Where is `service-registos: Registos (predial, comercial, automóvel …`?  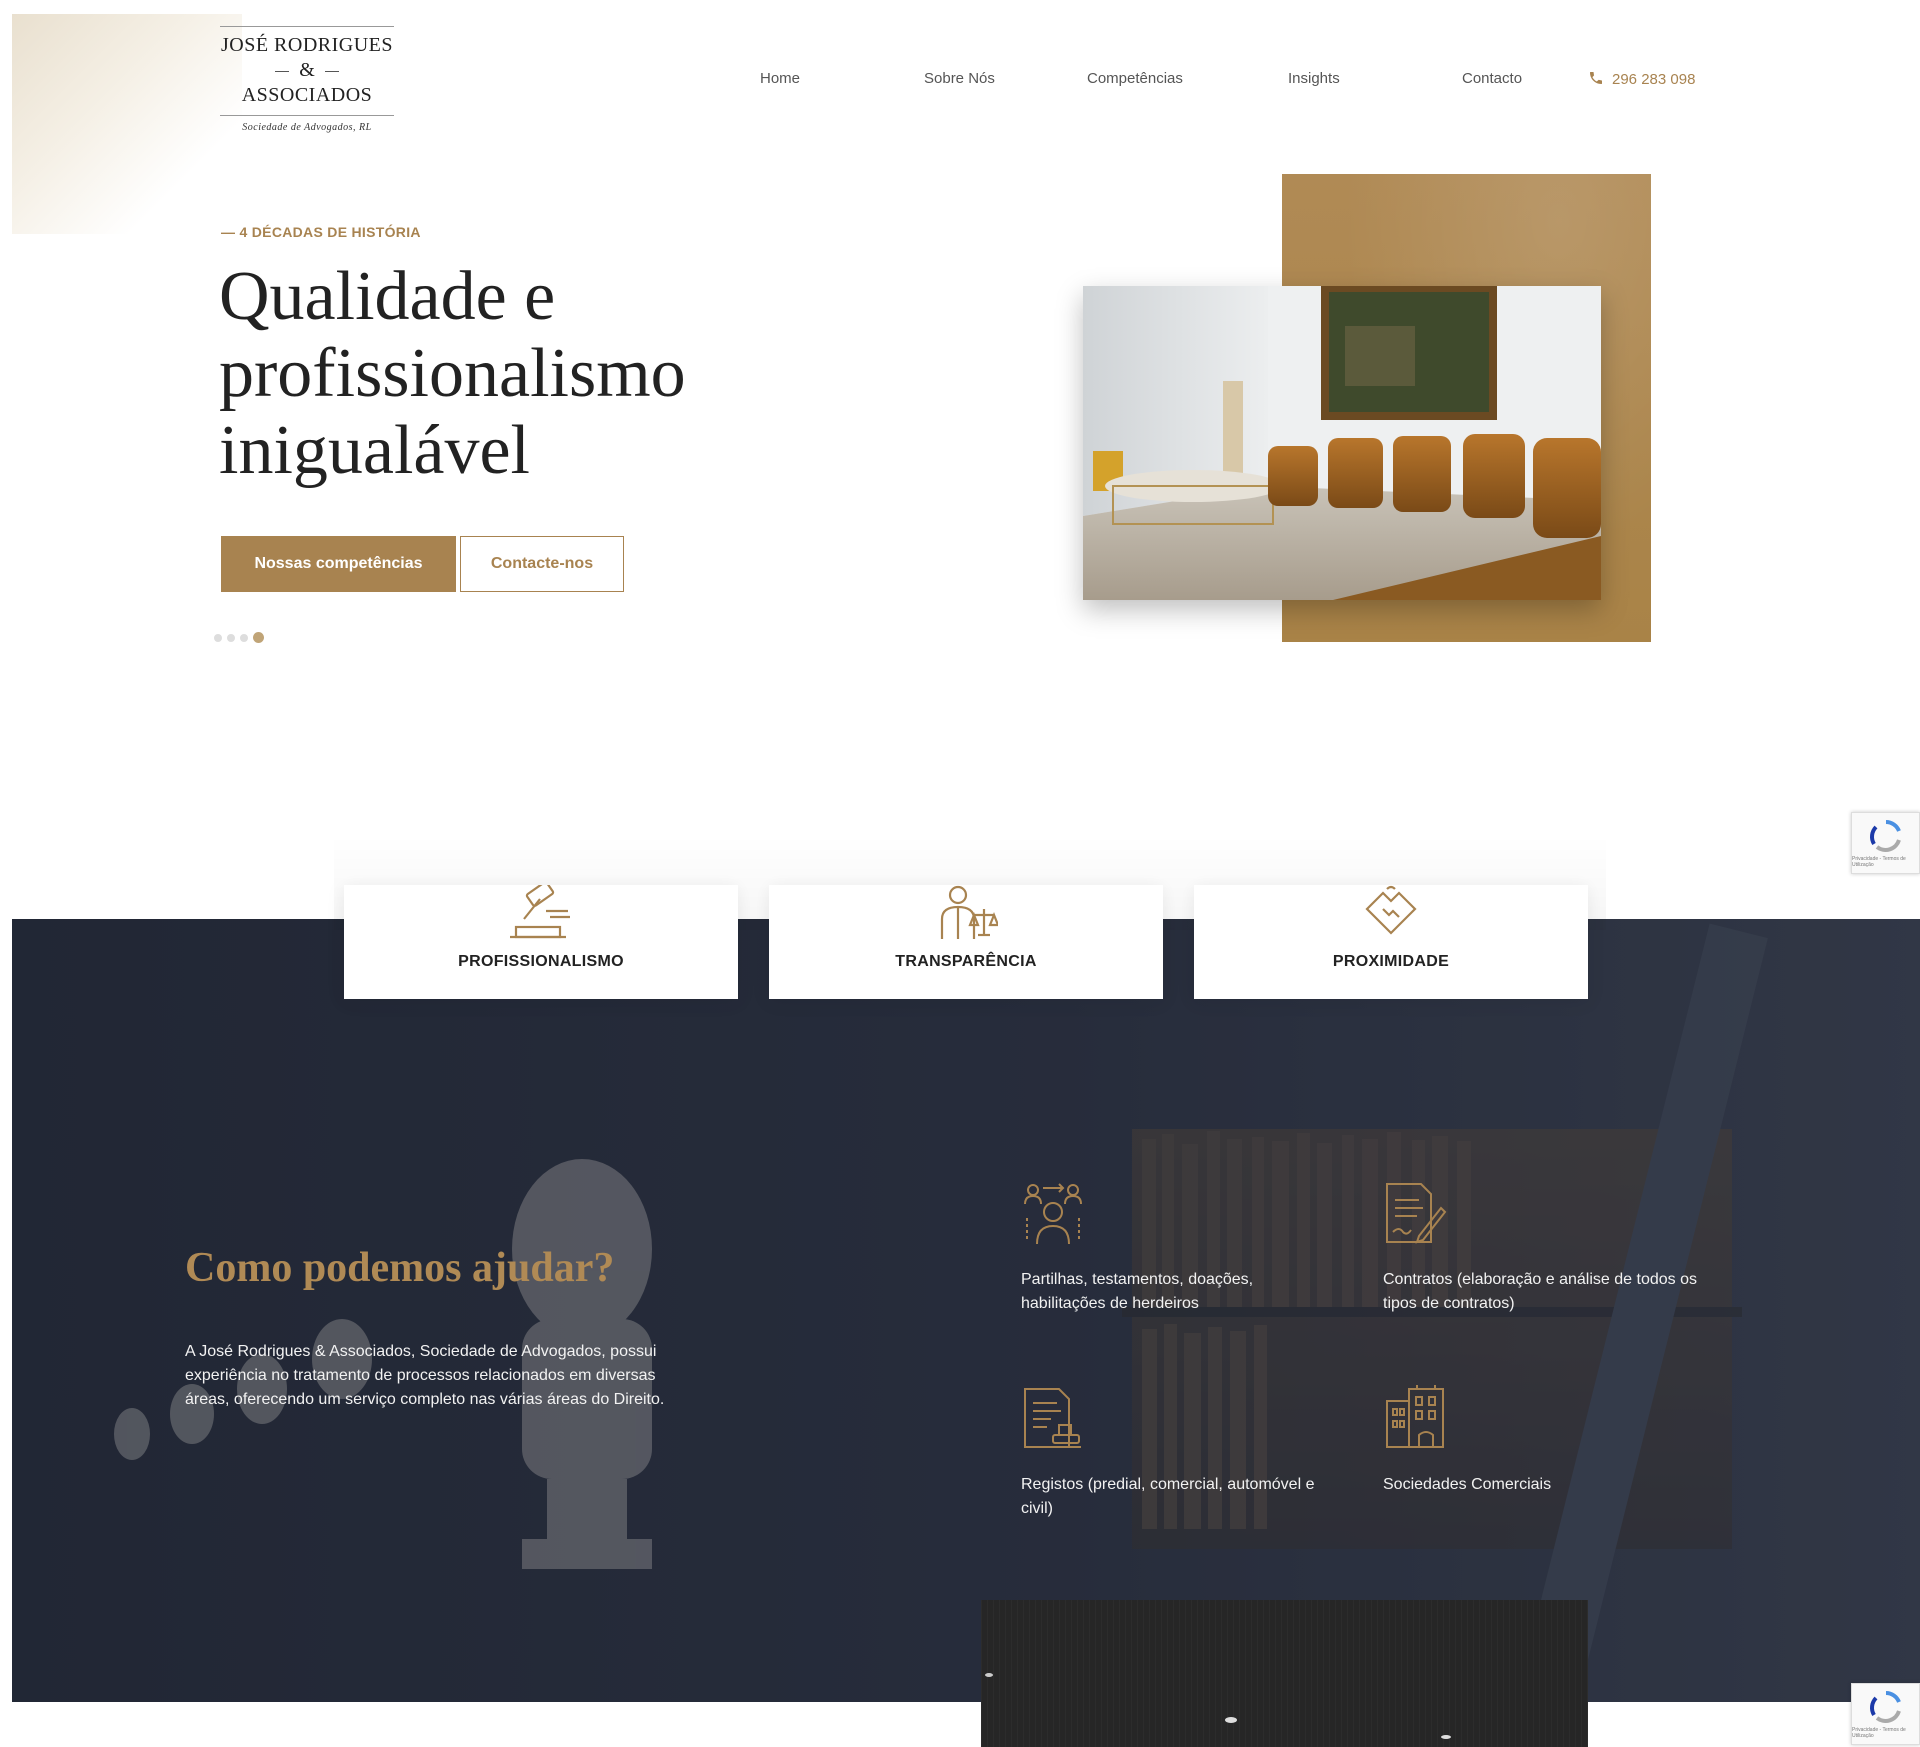 service-registos: Registos (predial, comercial, automóvel … is located at coordinates (1181, 1453).